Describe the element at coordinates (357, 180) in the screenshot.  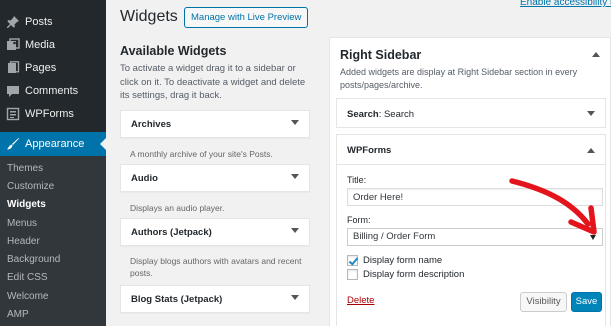
I see `title-field-label: Title:` at that location.